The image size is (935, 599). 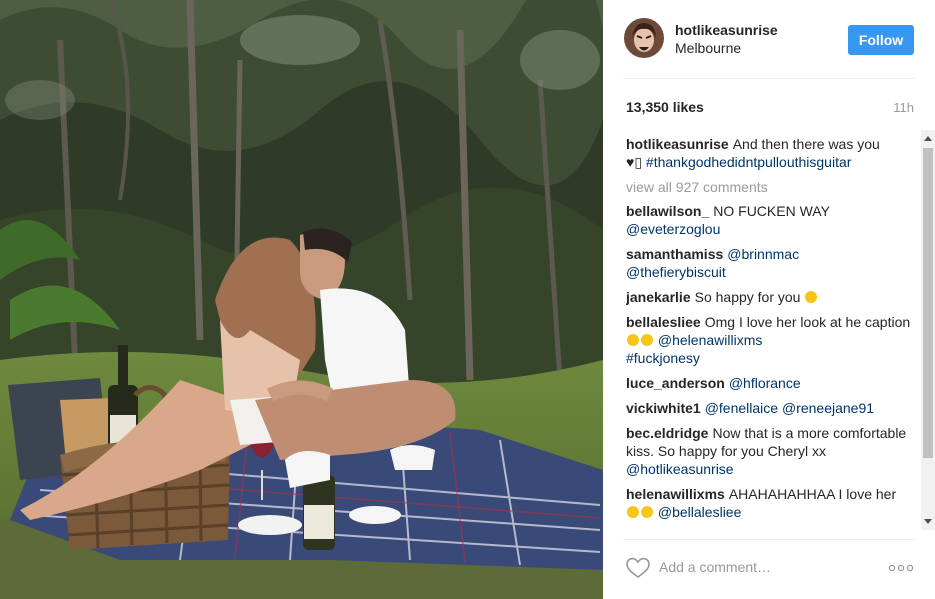 I want to click on comment-mention: @bellalesliee, so click(x=699, y=512).